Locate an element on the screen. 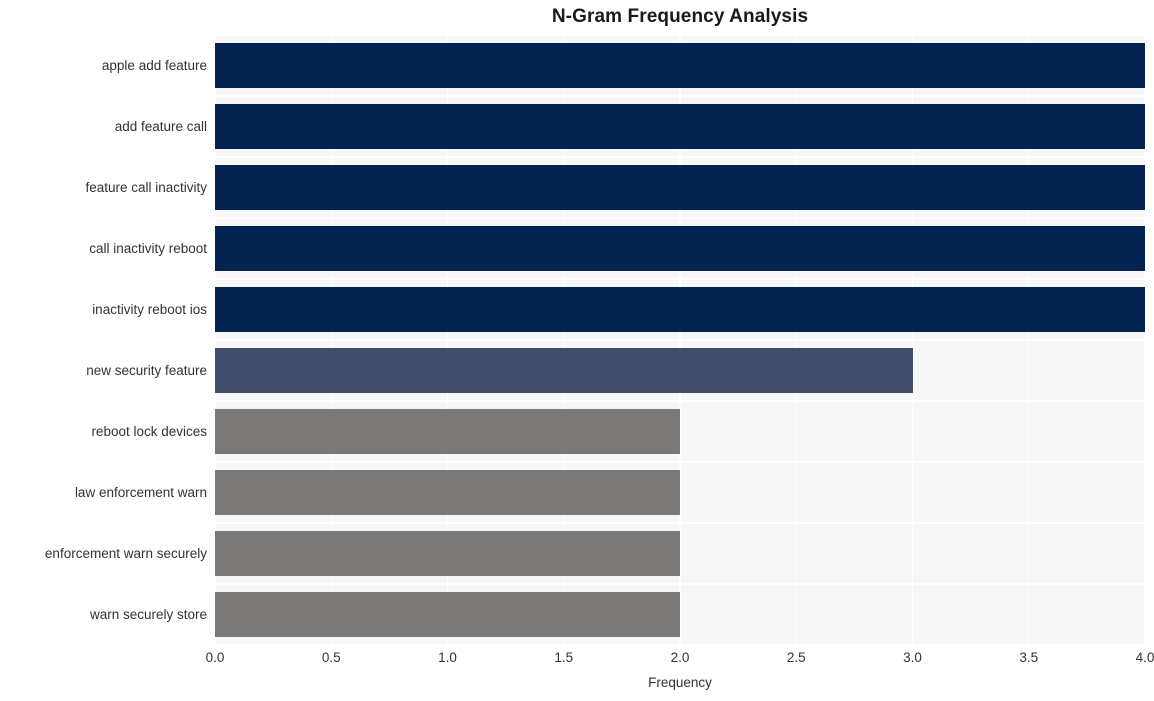 This screenshot has width=1154, height=701. x-axis-tick-label: 3.5 is located at coordinates (1029, 657).